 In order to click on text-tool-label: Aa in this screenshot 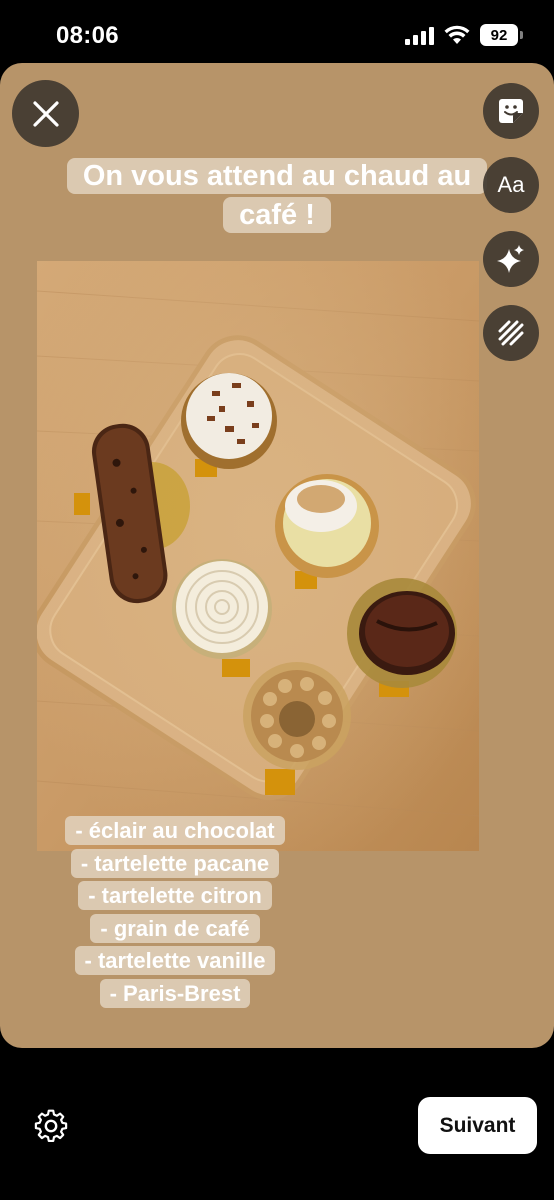, I will do `click(511, 184)`.